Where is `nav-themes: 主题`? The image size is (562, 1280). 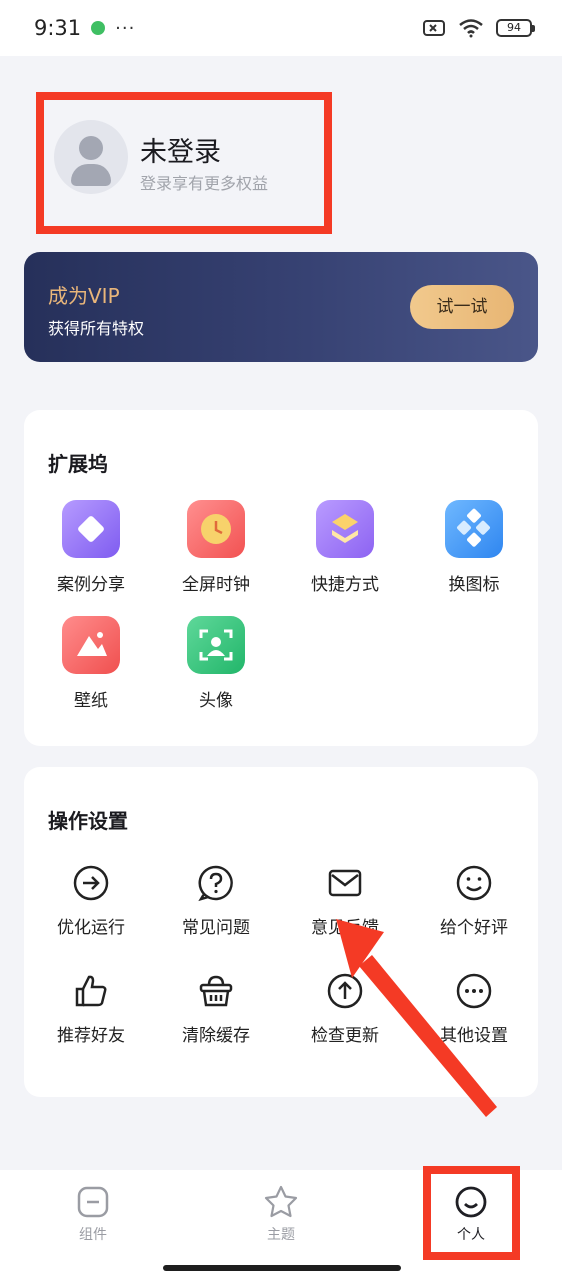
nav-themes: 主题 is located at coordinates (281, 1214).